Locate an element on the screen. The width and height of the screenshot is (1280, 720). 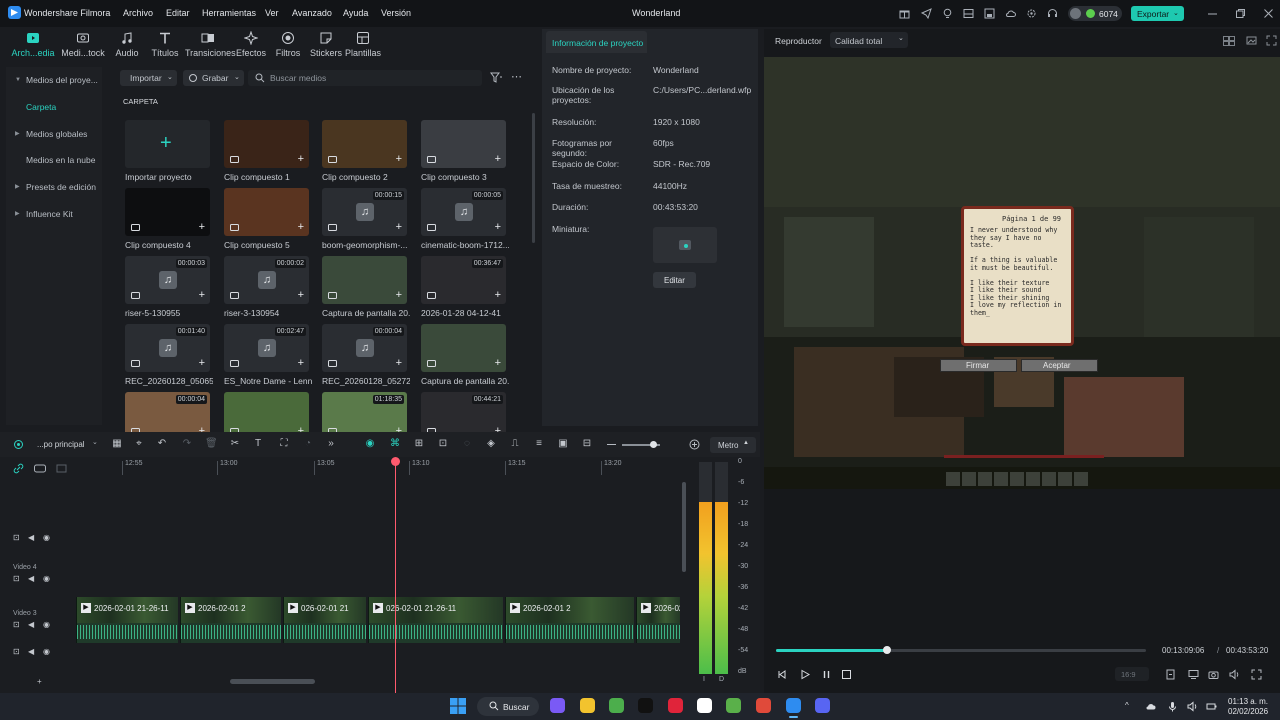
select-icon: ⌖ is located at coordinates (139, 444).